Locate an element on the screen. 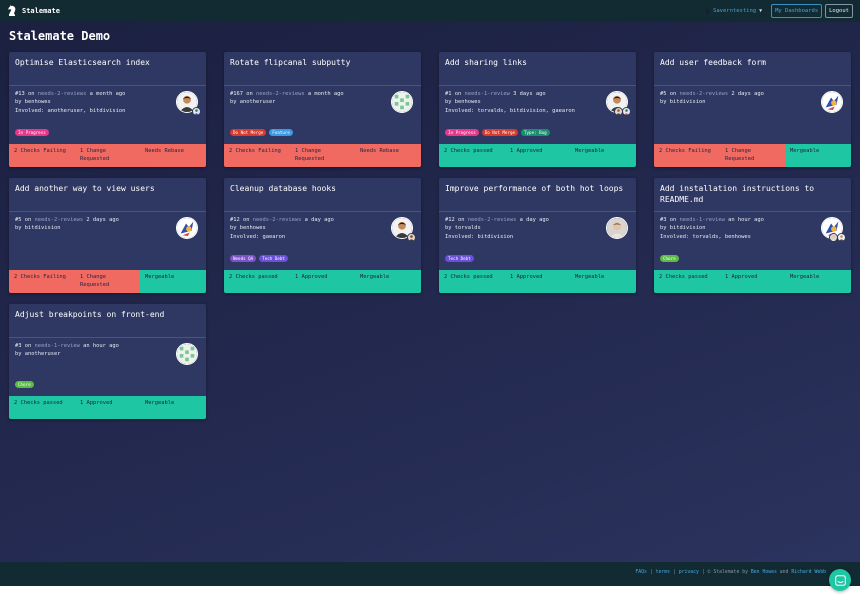 The width and height of the screenshot is (860, 600). username: Saverntesting is located at coordinates (735, 11).